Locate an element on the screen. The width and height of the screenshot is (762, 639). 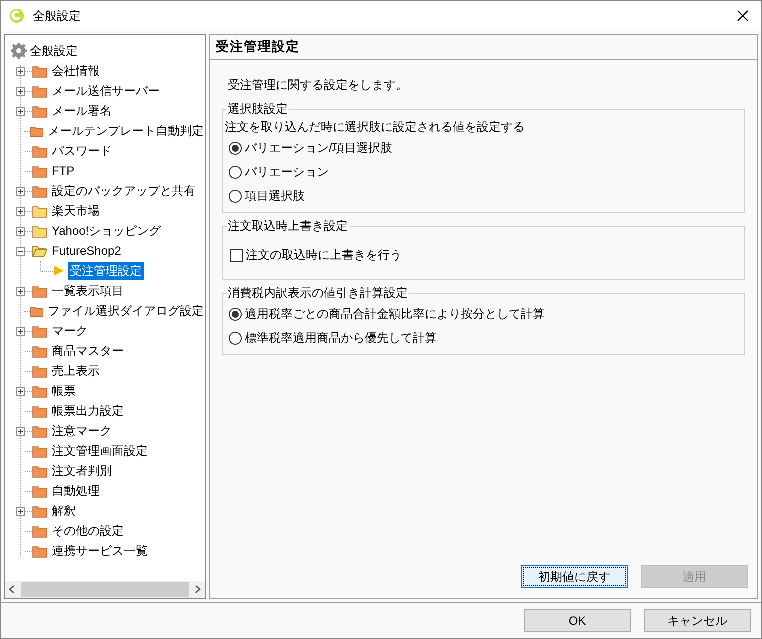
tree-item: メール送信サーバー is located at coordinates (106, 91).